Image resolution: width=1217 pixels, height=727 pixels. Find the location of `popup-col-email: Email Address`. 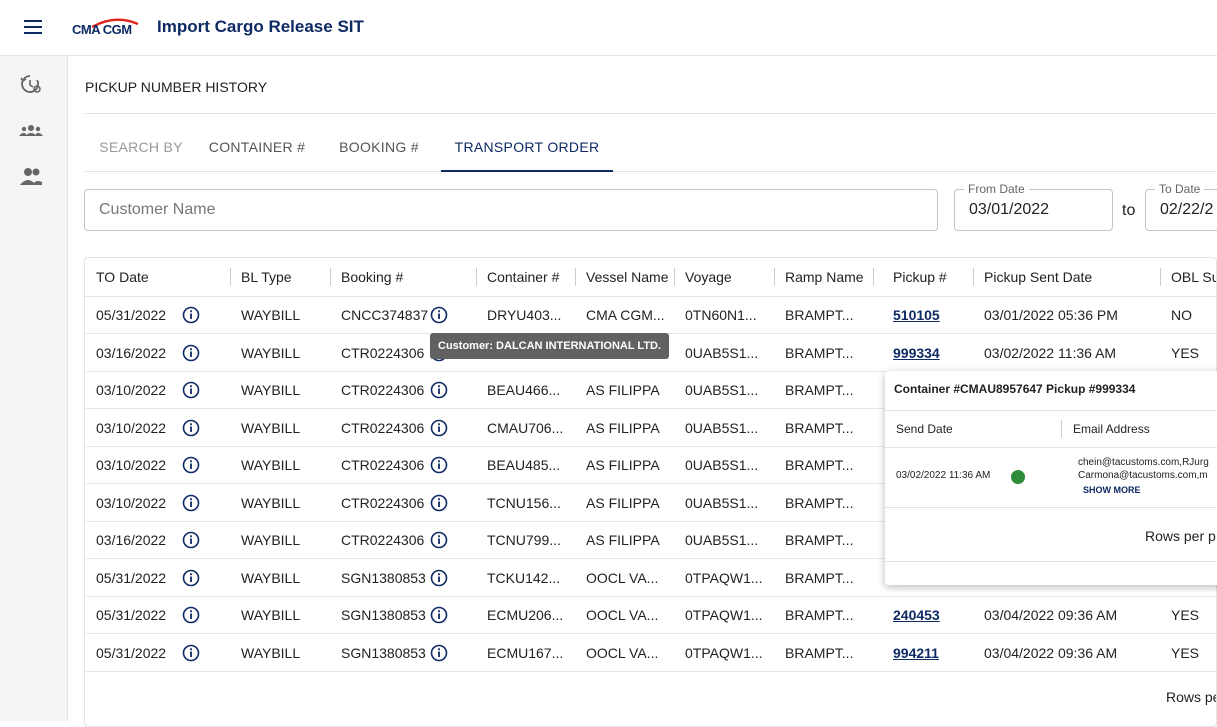

popup-col-email: Email Address is located at coordinates (1111, 429).